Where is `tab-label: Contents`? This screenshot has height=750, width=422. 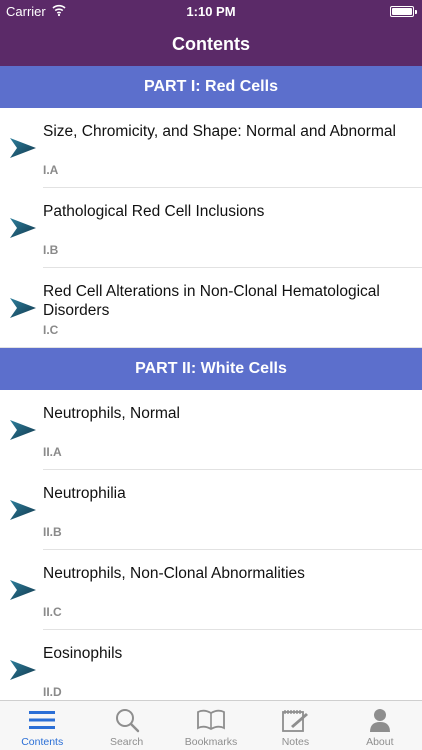
tab-label: Contents is located at coordinates (42, 742).